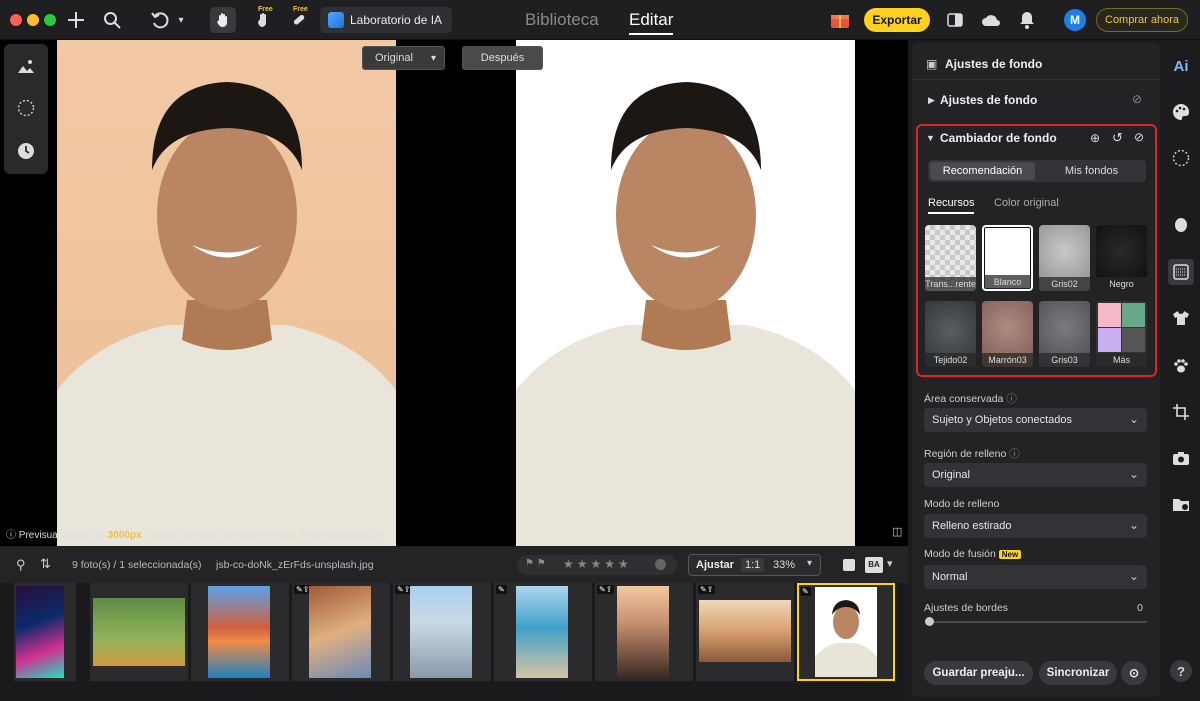  I want to click on after-button: Después, so click(502, 58).